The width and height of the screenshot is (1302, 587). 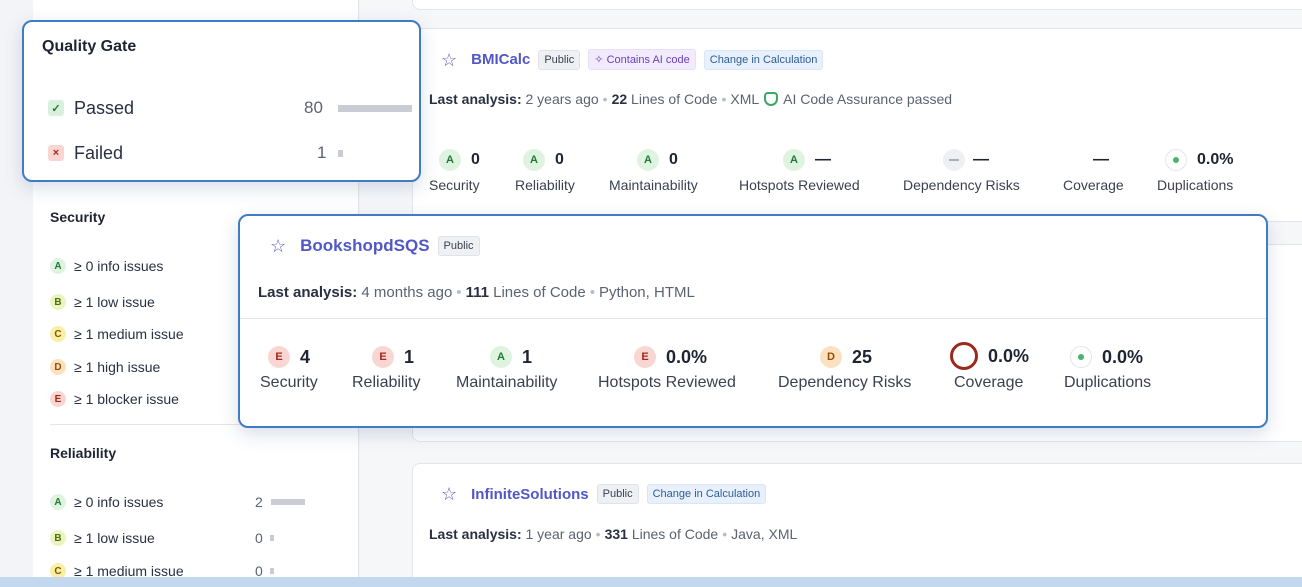 I want to click on metric-reliability: A 0 Reliability, so click(x=545, y=171).